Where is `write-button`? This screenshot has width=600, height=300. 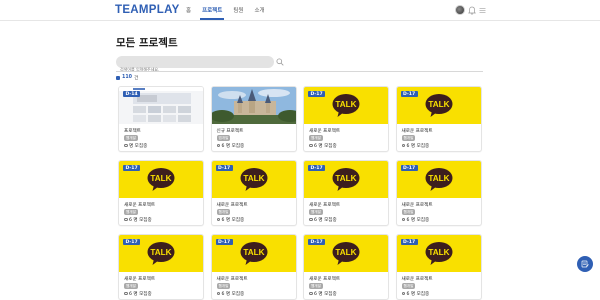
write-button is located at coordinates (585, 264).